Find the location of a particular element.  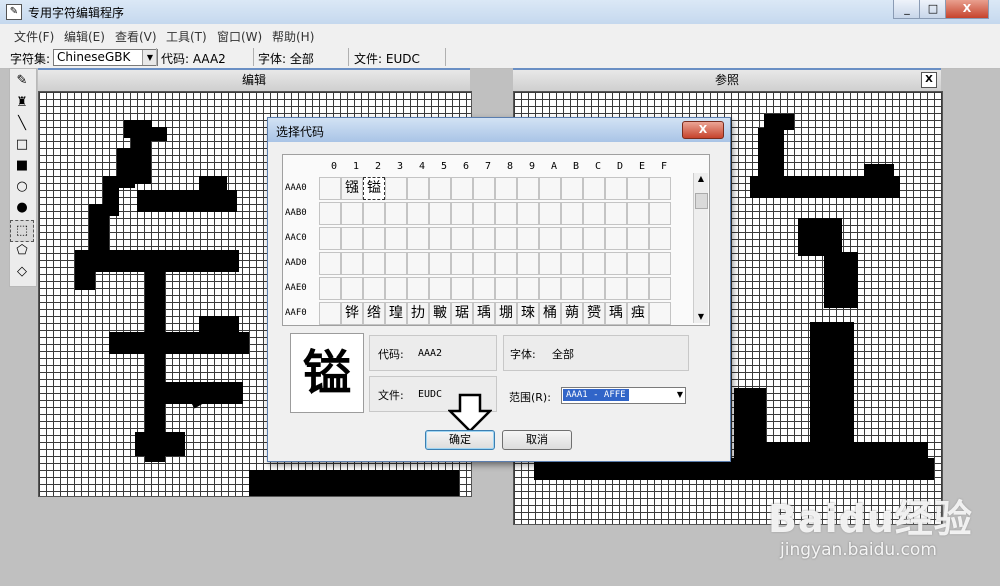

eraser-icon: ◇ is located at coordinates (22, 272).